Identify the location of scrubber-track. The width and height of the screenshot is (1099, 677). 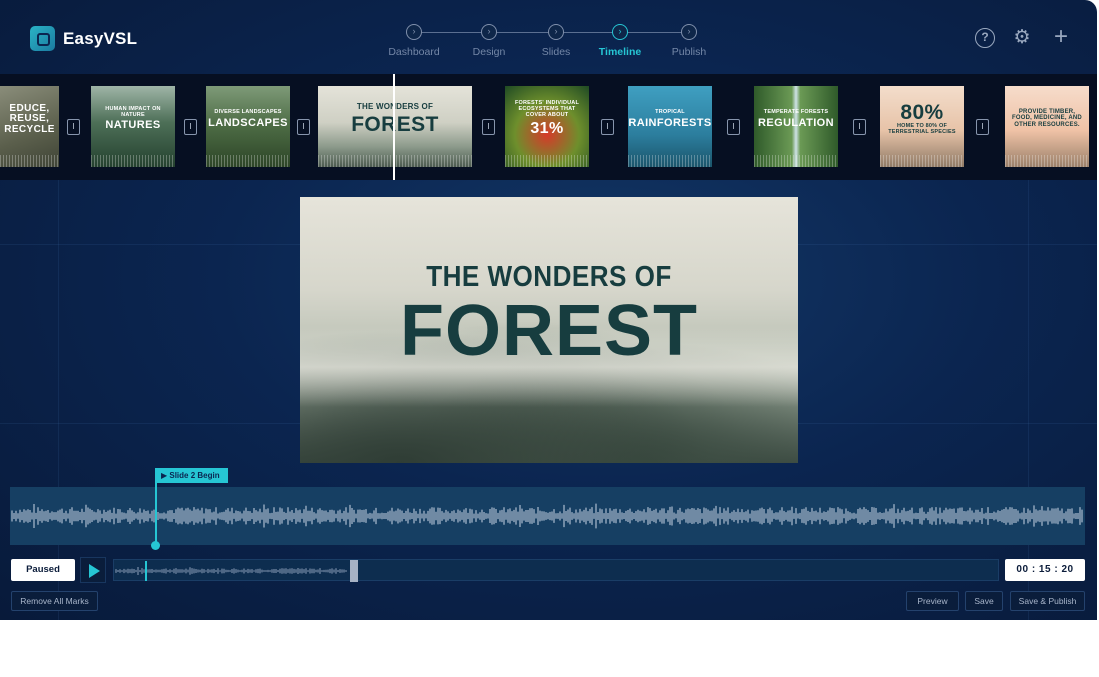
(556, 570).